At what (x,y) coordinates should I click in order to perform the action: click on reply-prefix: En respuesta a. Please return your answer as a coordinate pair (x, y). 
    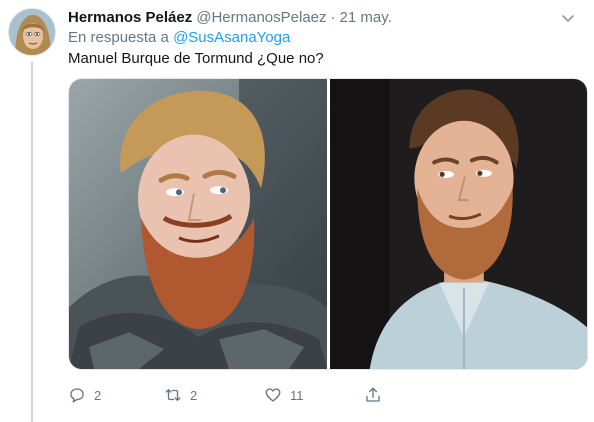
    Looking at the image, I should click on (118, 37).